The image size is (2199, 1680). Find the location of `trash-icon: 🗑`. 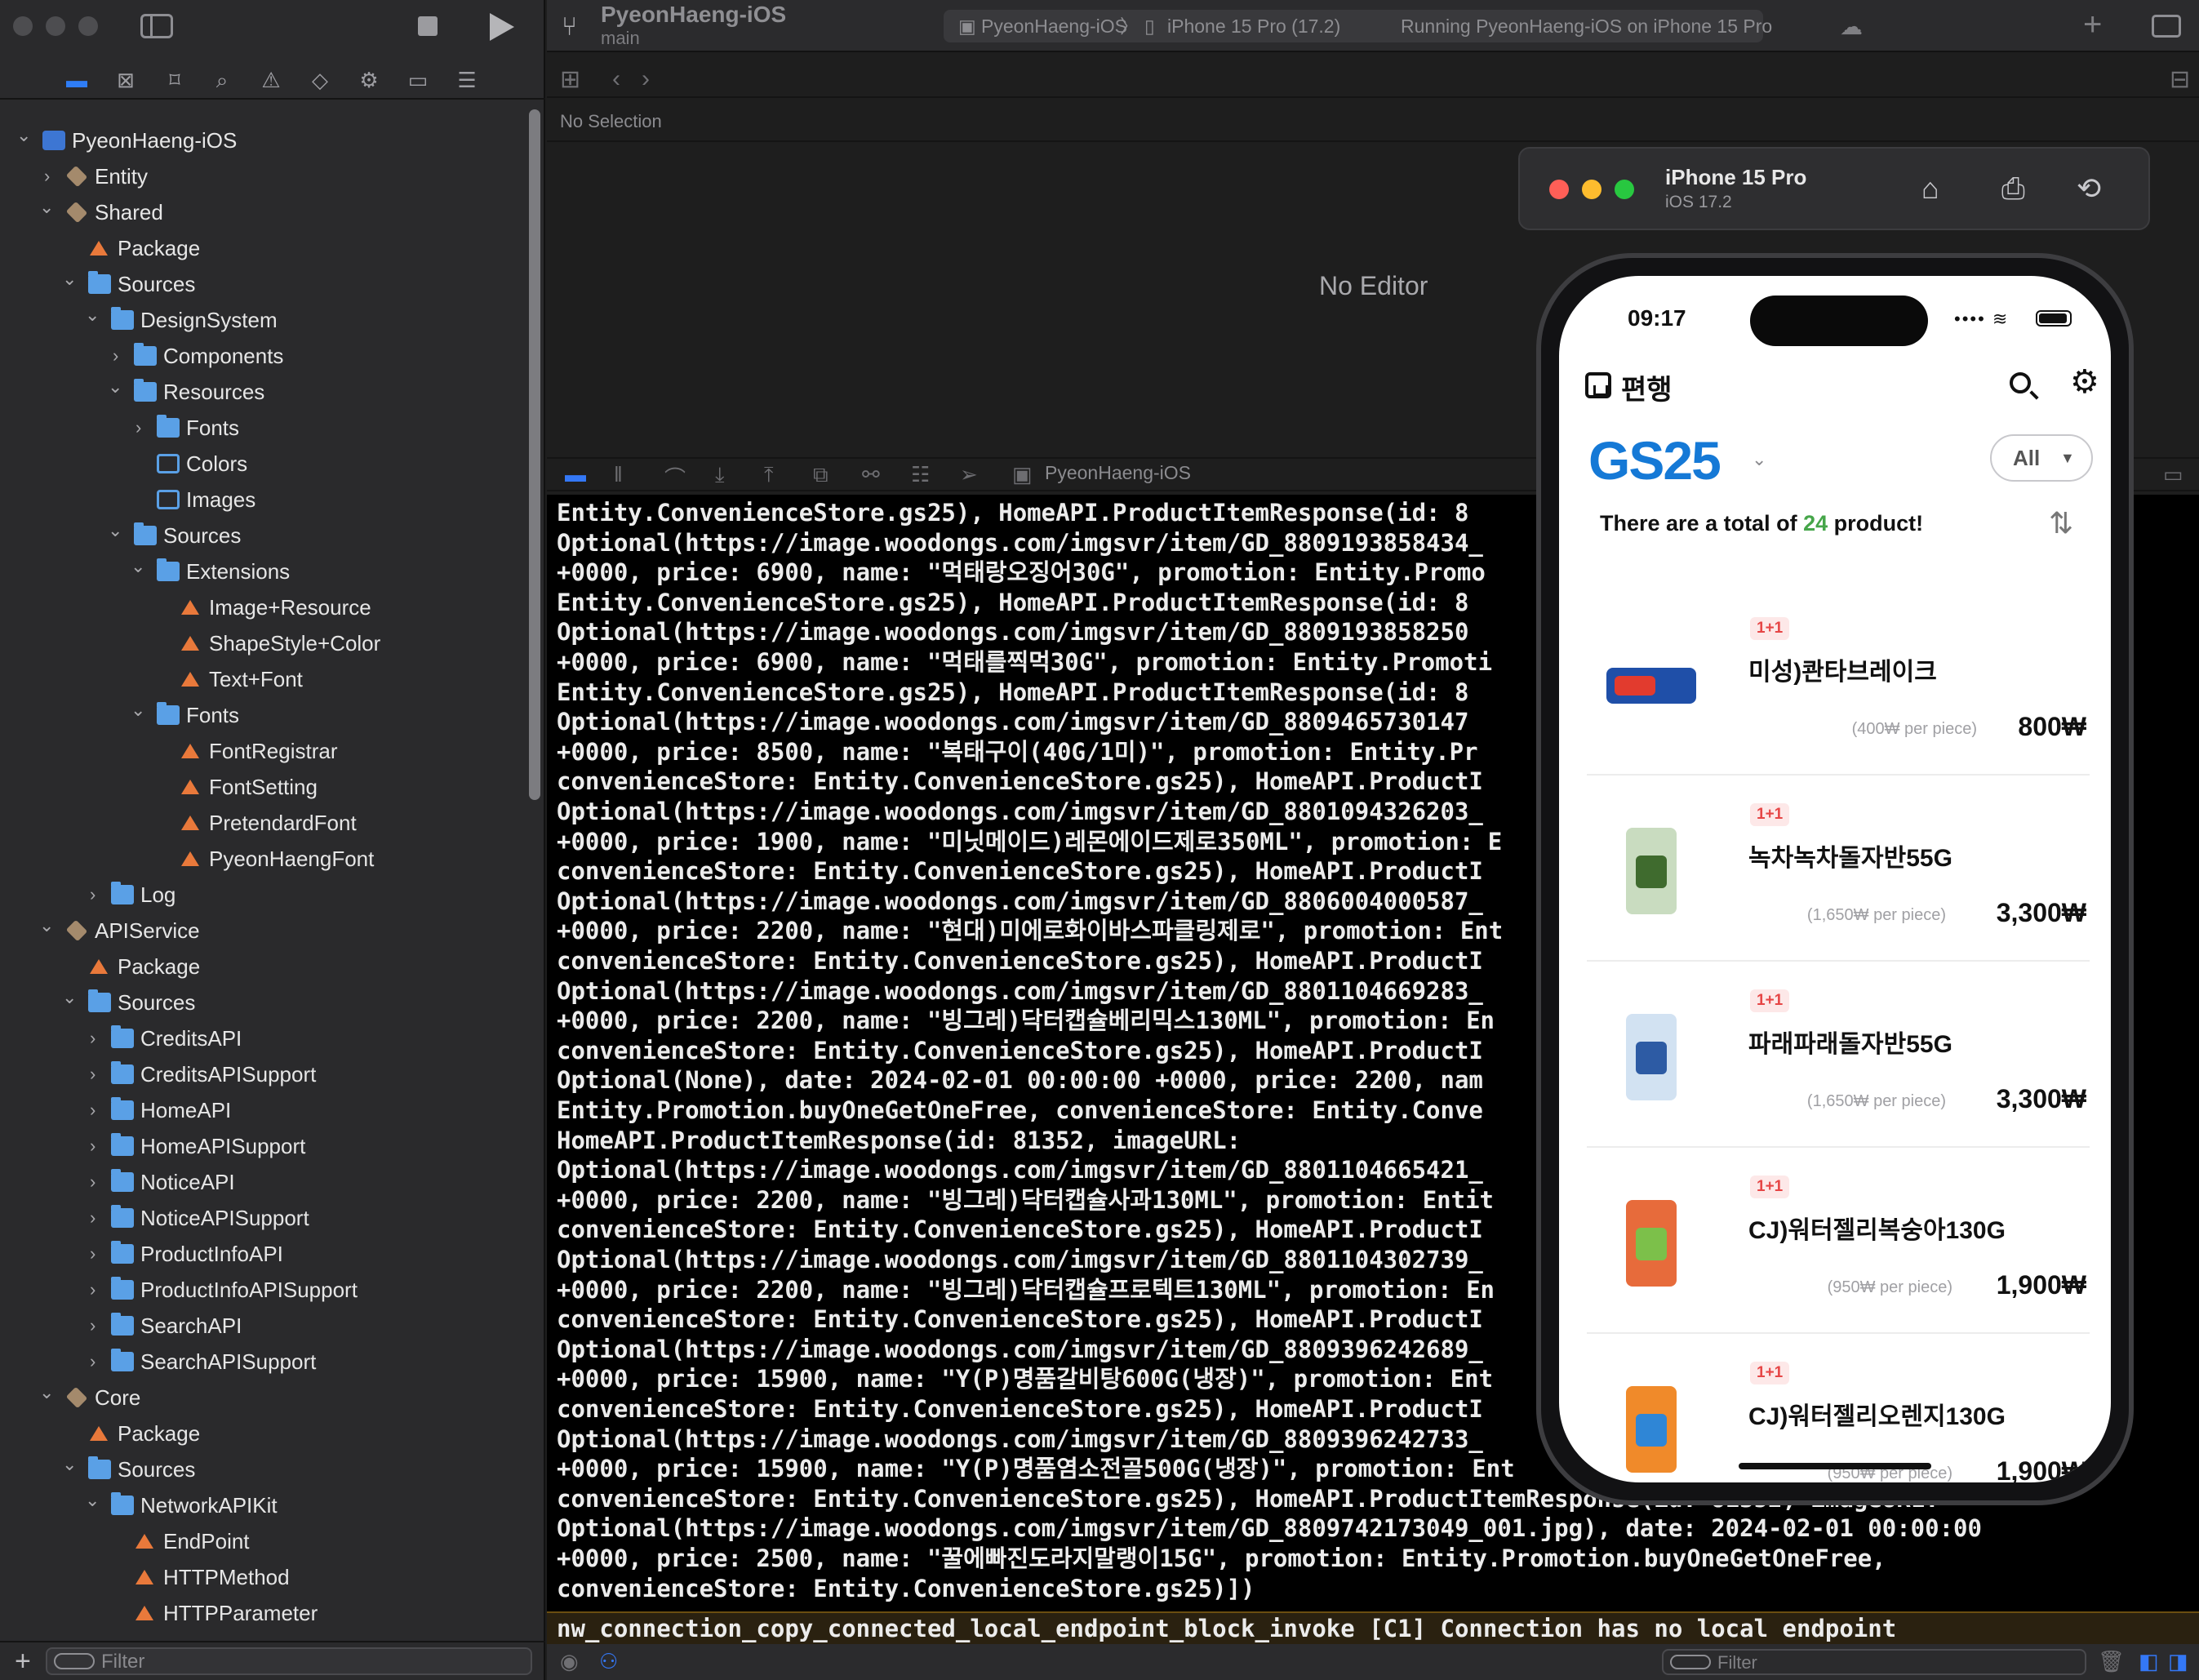

trash-icon: 🗑 is located at coordinates (2112, 1661).